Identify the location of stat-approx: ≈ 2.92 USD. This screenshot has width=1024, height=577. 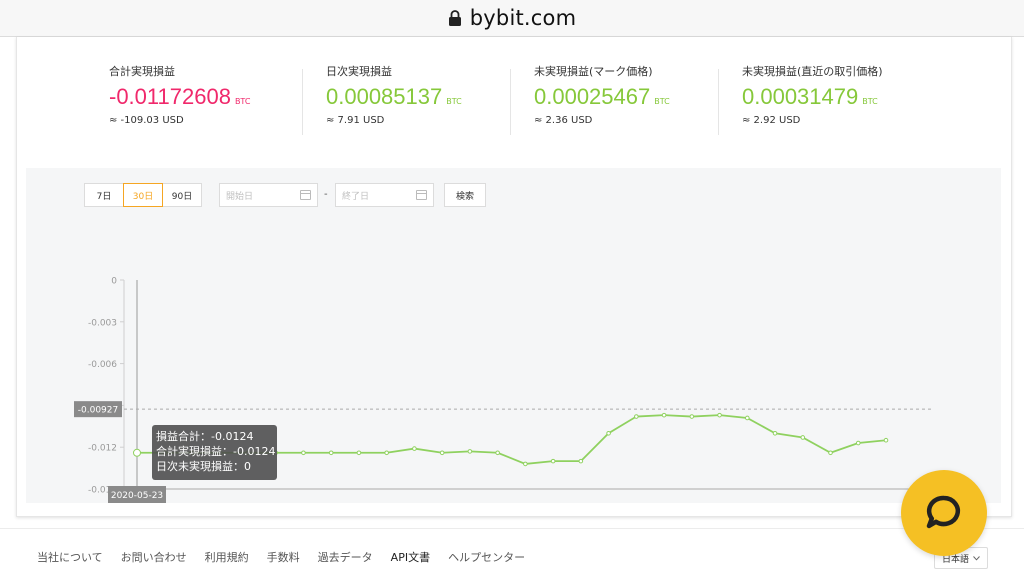
(771, 120).